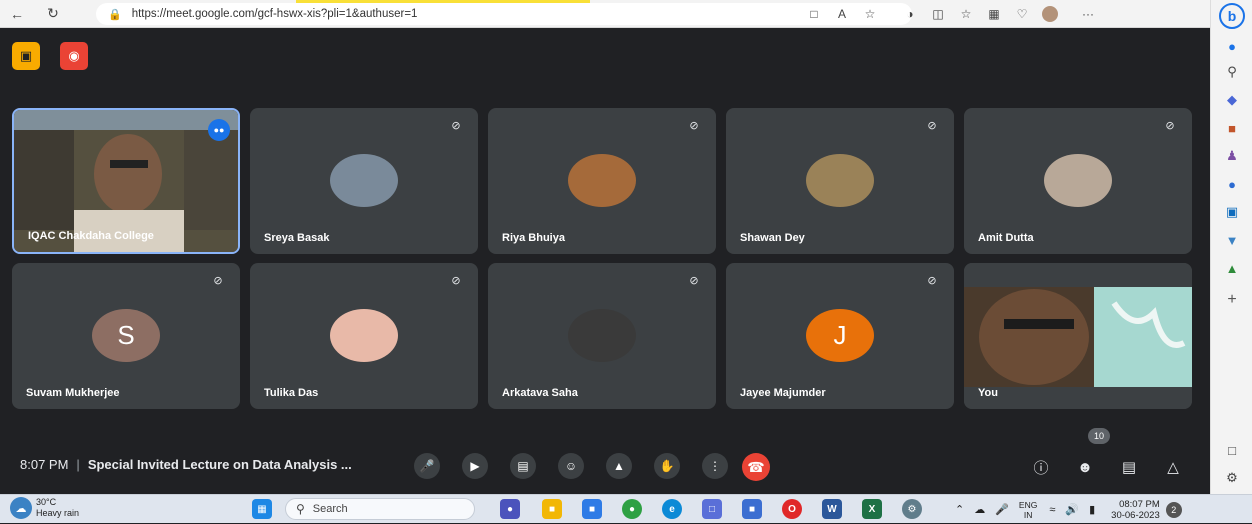 Image resolution: width=1252 pixels, height=524 pixels. I want to click on camera-off-badge-icon: ▣, so click(26, 56).